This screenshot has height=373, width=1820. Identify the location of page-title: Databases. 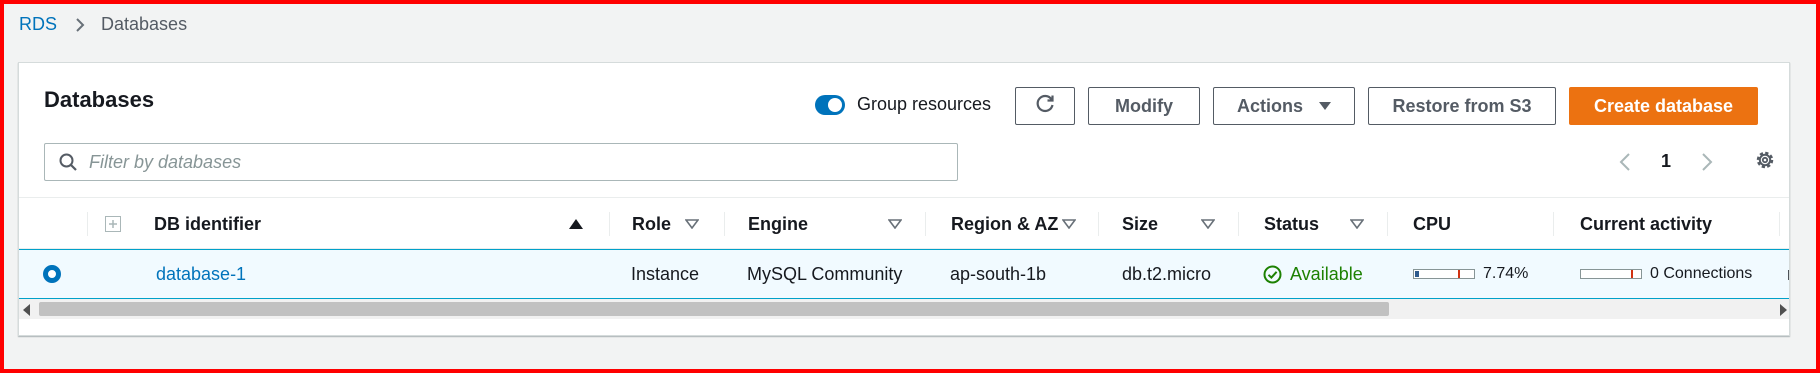
(99, 99).